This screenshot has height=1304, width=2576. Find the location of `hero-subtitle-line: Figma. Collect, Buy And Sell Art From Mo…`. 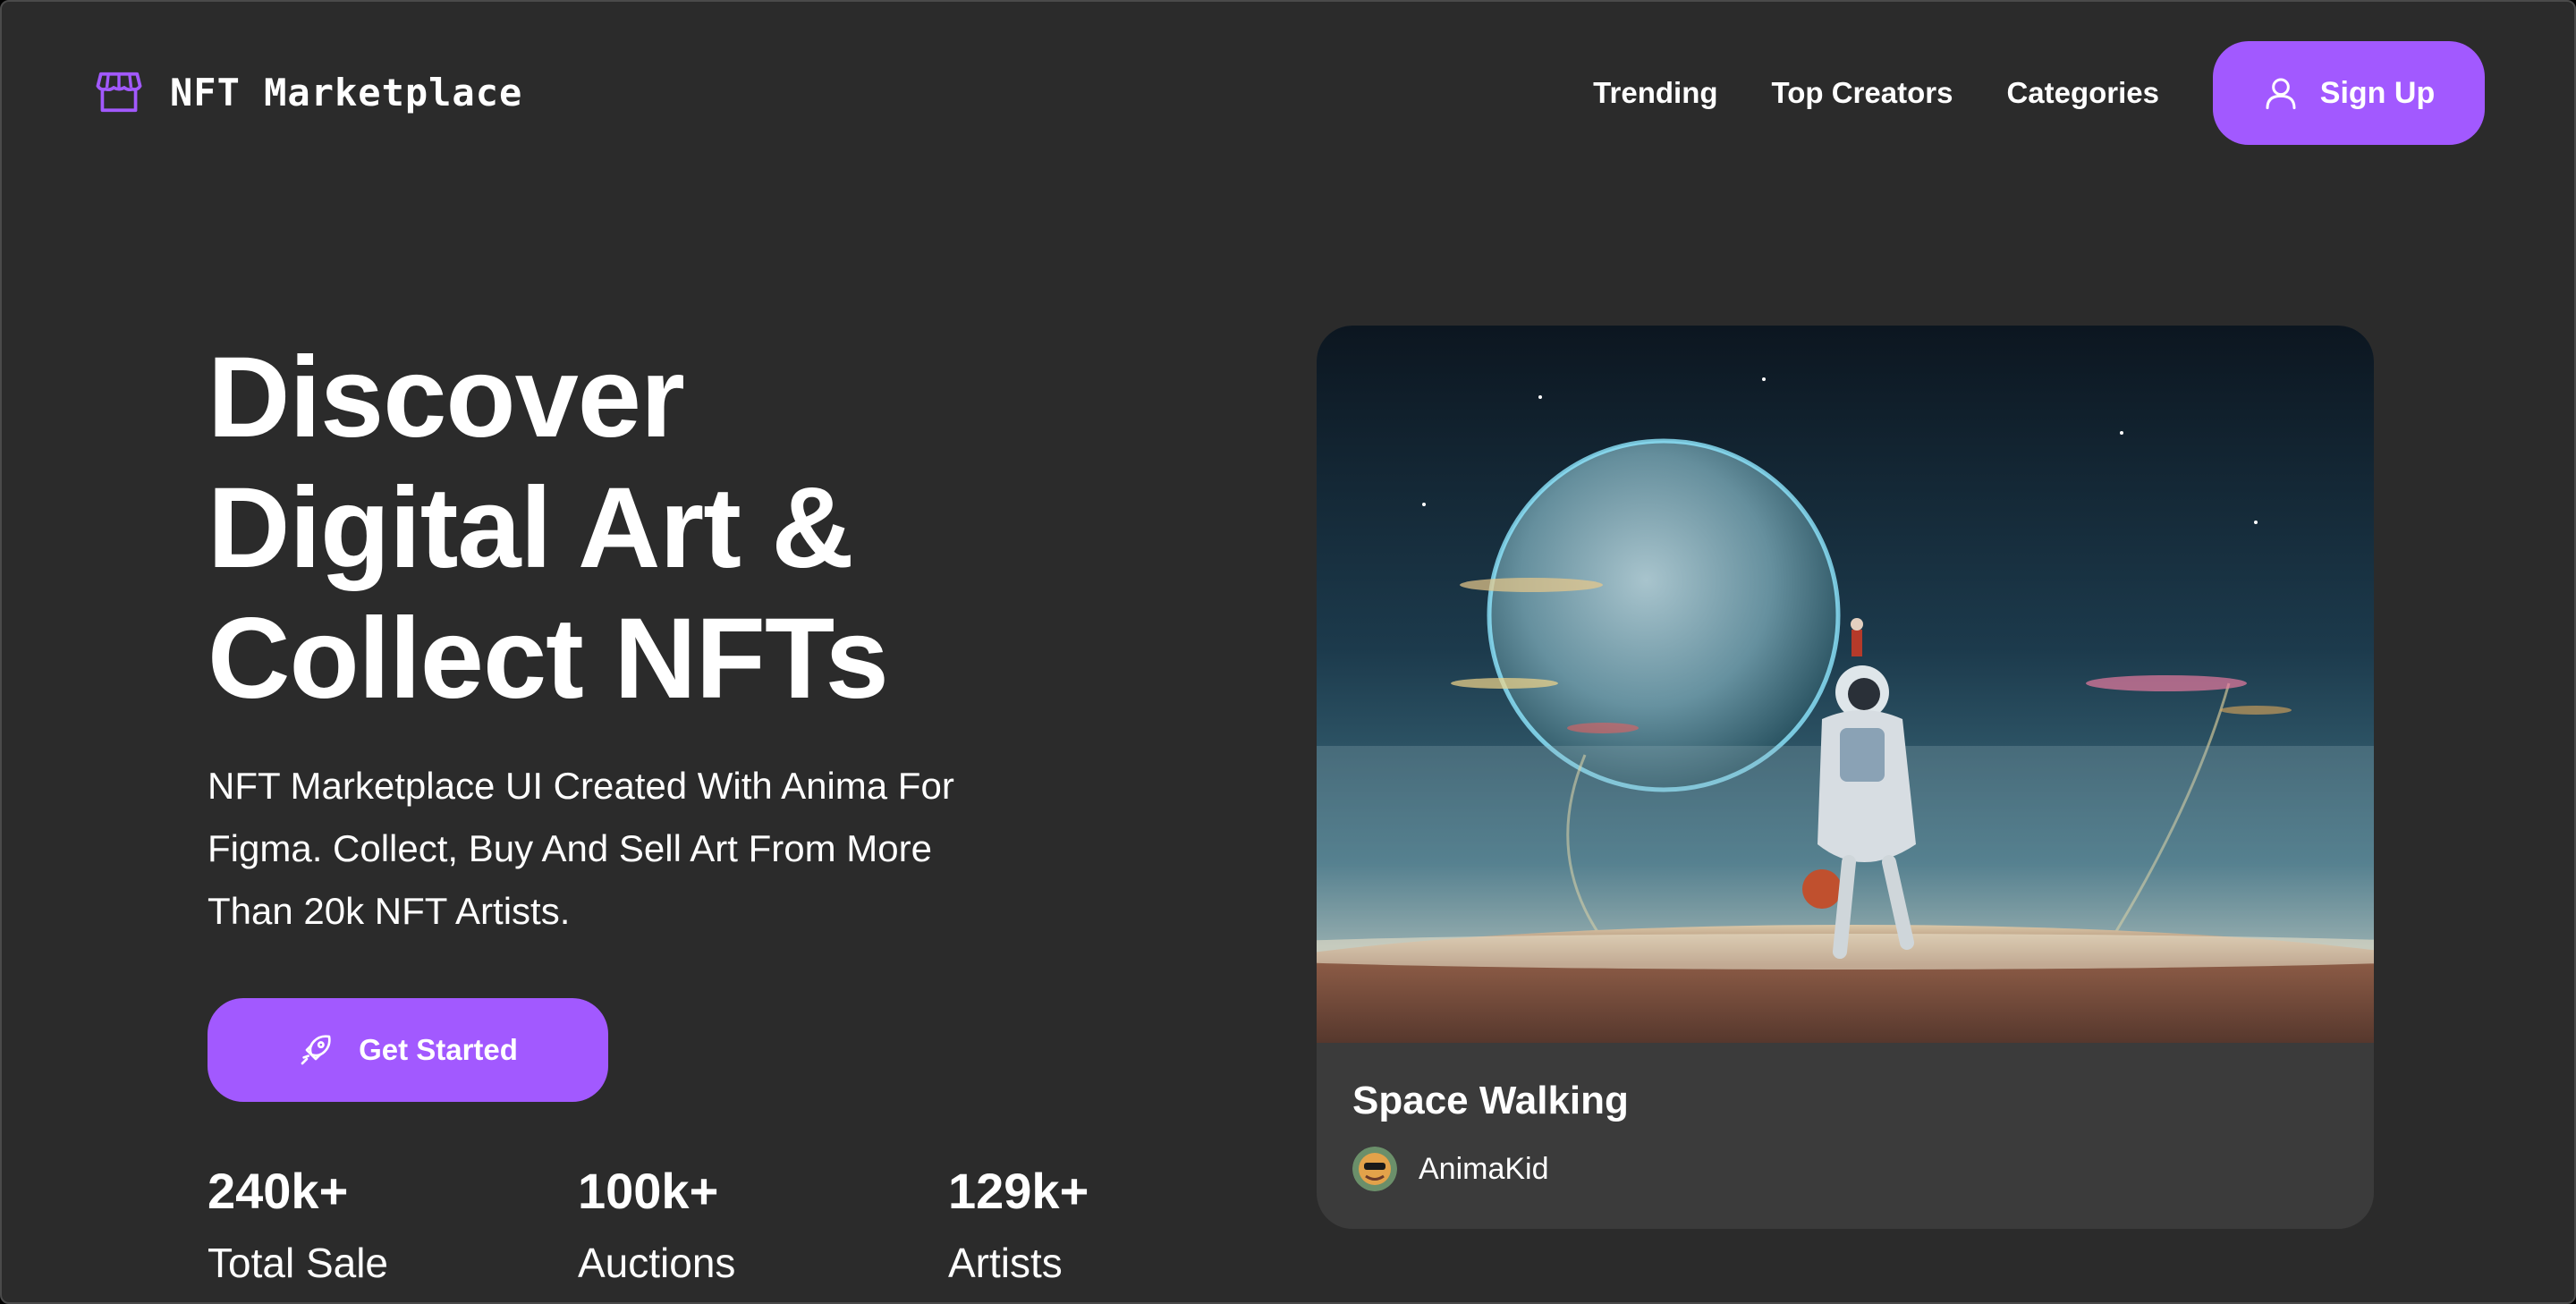

hero-subtitle-line: Figma. Collect, Buy And Sell Art From Mo… is located at coordinates (570, 848).